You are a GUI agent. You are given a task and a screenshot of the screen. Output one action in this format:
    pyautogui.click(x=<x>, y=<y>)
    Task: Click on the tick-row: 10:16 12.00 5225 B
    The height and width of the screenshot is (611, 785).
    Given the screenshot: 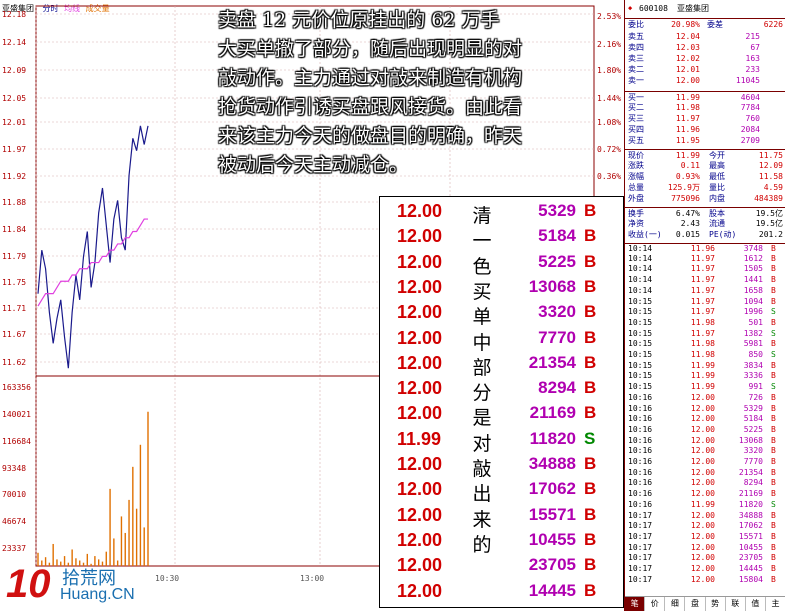 What is the action you would take?
    pyautogui.click(x=705, y=430)
    